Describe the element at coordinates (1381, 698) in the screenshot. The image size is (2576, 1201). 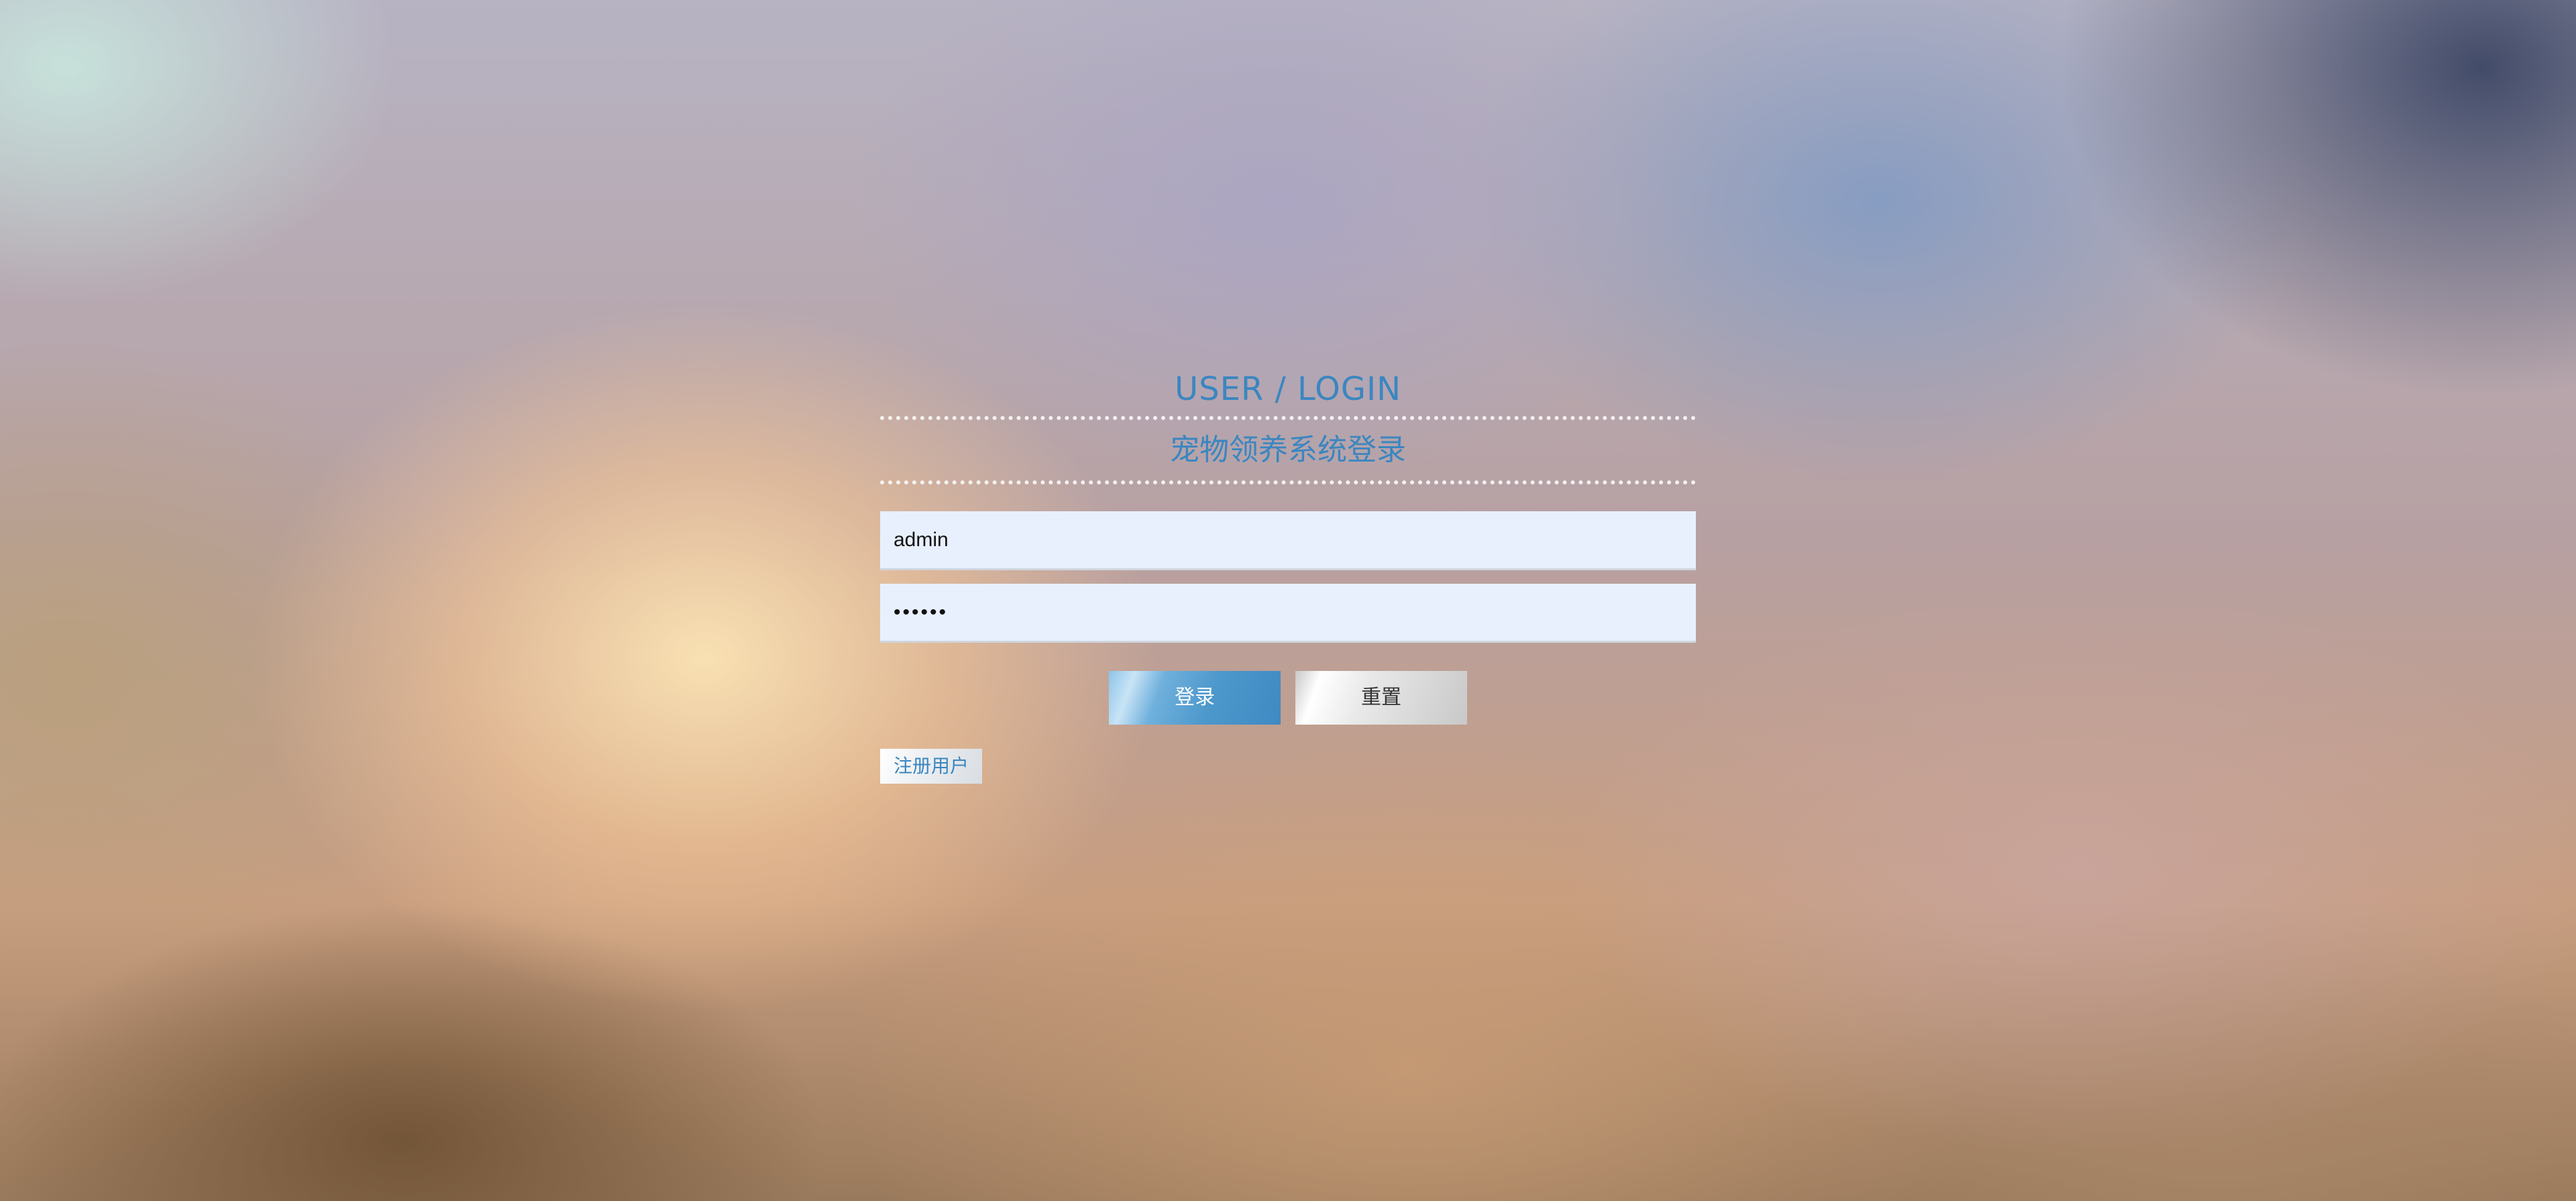
I see `reset-button: 重置` at that location.